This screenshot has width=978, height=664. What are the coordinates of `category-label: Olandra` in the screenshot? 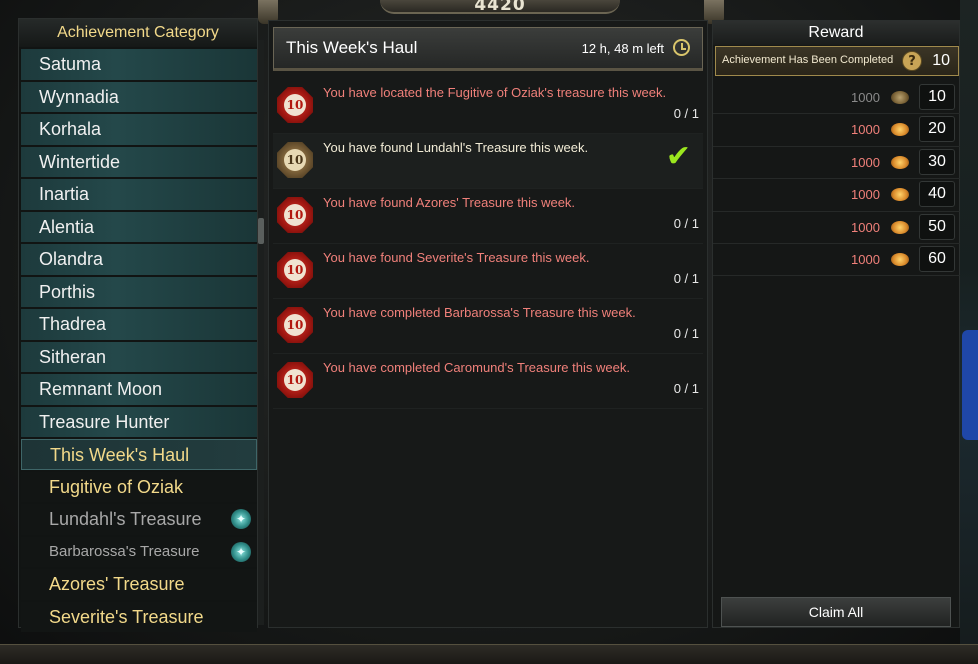 It's located at (71, 259).